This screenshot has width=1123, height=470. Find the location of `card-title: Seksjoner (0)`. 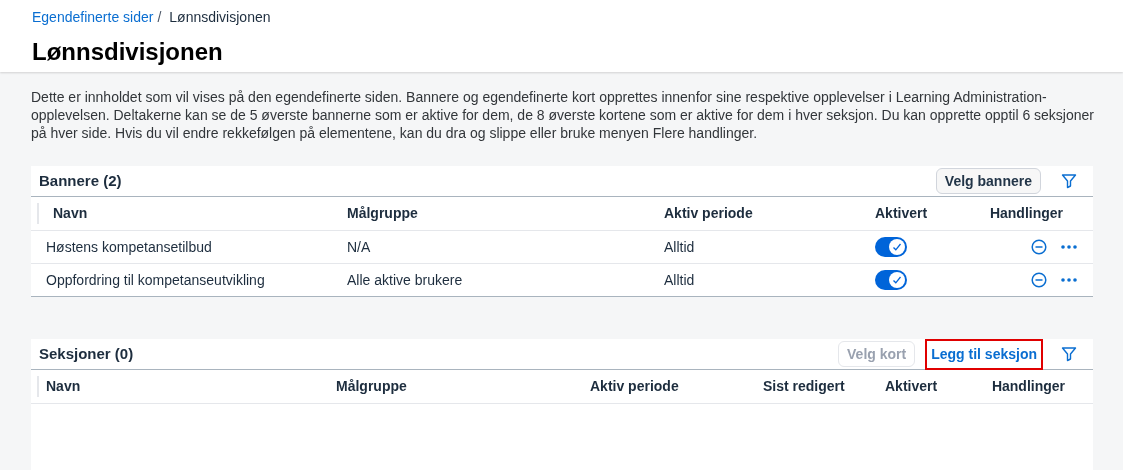

card-title: Seksjoner (0) is located at coordinates (86, 353).